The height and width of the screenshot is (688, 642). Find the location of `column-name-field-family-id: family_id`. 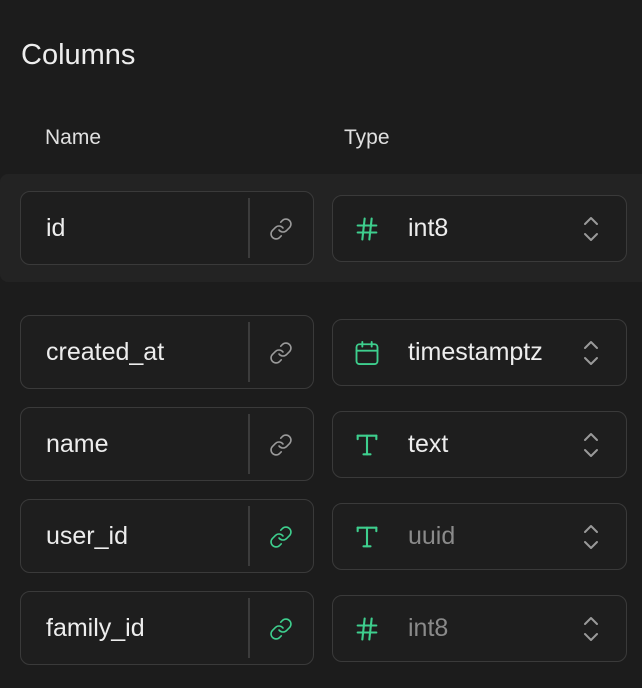

column-name-field-family-id: family_id is located at coordinates (167, 628).